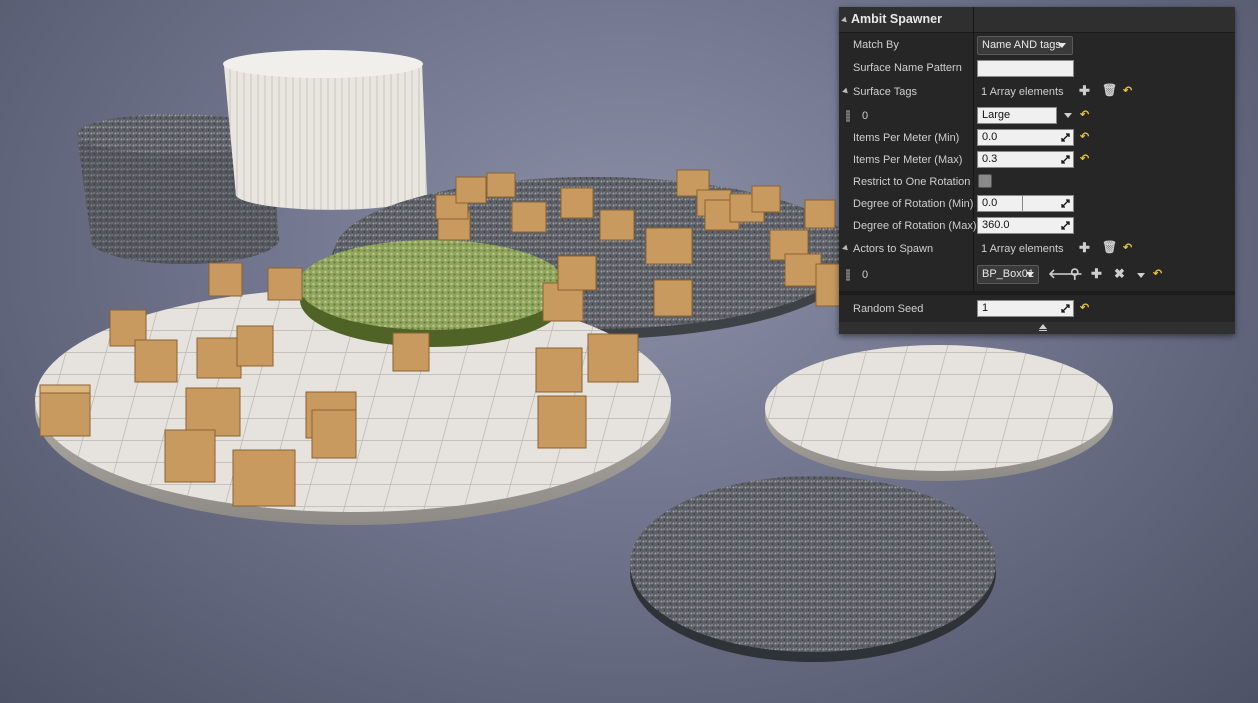 The height and width of the screenshot is (703, 1258). What do you see at coordinates (996, 225) in the screenshot?
I see `rotation-max-value: 360.0` at bounding box center [996, 225].